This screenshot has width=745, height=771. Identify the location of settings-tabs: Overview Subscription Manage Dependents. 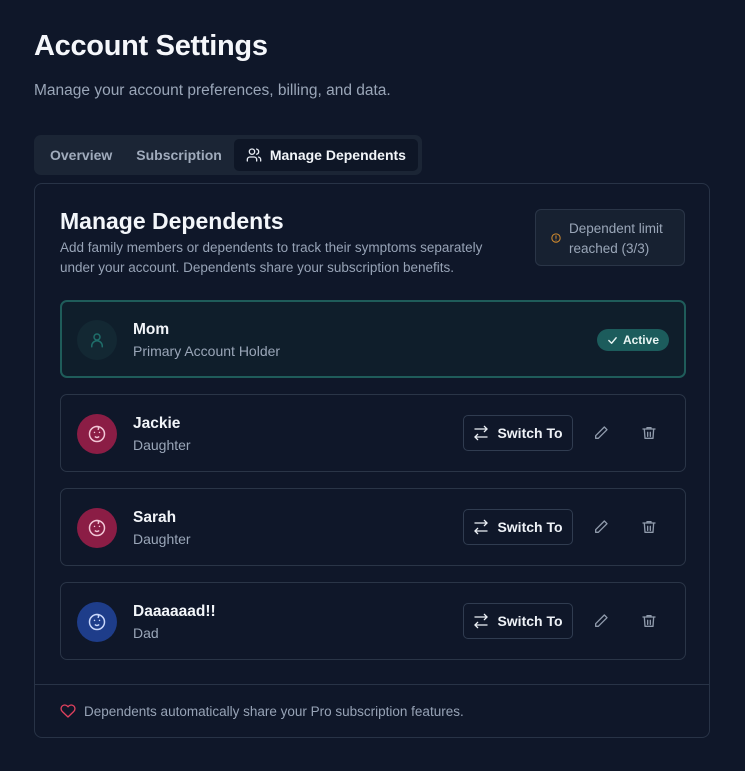
(228, 155).